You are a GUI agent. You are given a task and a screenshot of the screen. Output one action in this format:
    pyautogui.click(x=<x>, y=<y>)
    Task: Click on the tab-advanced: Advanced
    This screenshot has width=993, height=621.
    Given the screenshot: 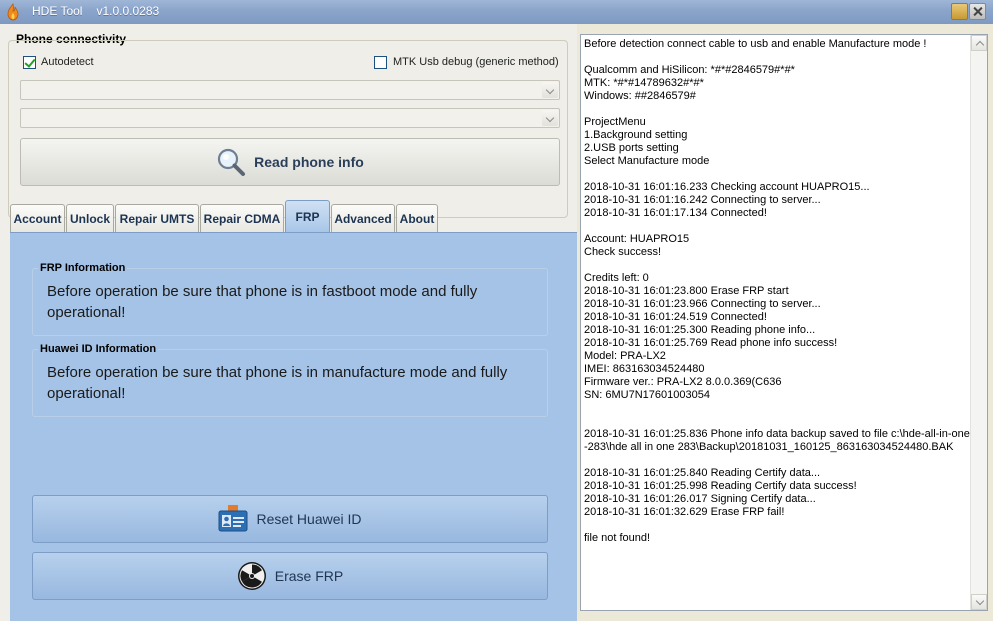 What is the action you would take?
    pyautogui.click(x=363, y=218)
    